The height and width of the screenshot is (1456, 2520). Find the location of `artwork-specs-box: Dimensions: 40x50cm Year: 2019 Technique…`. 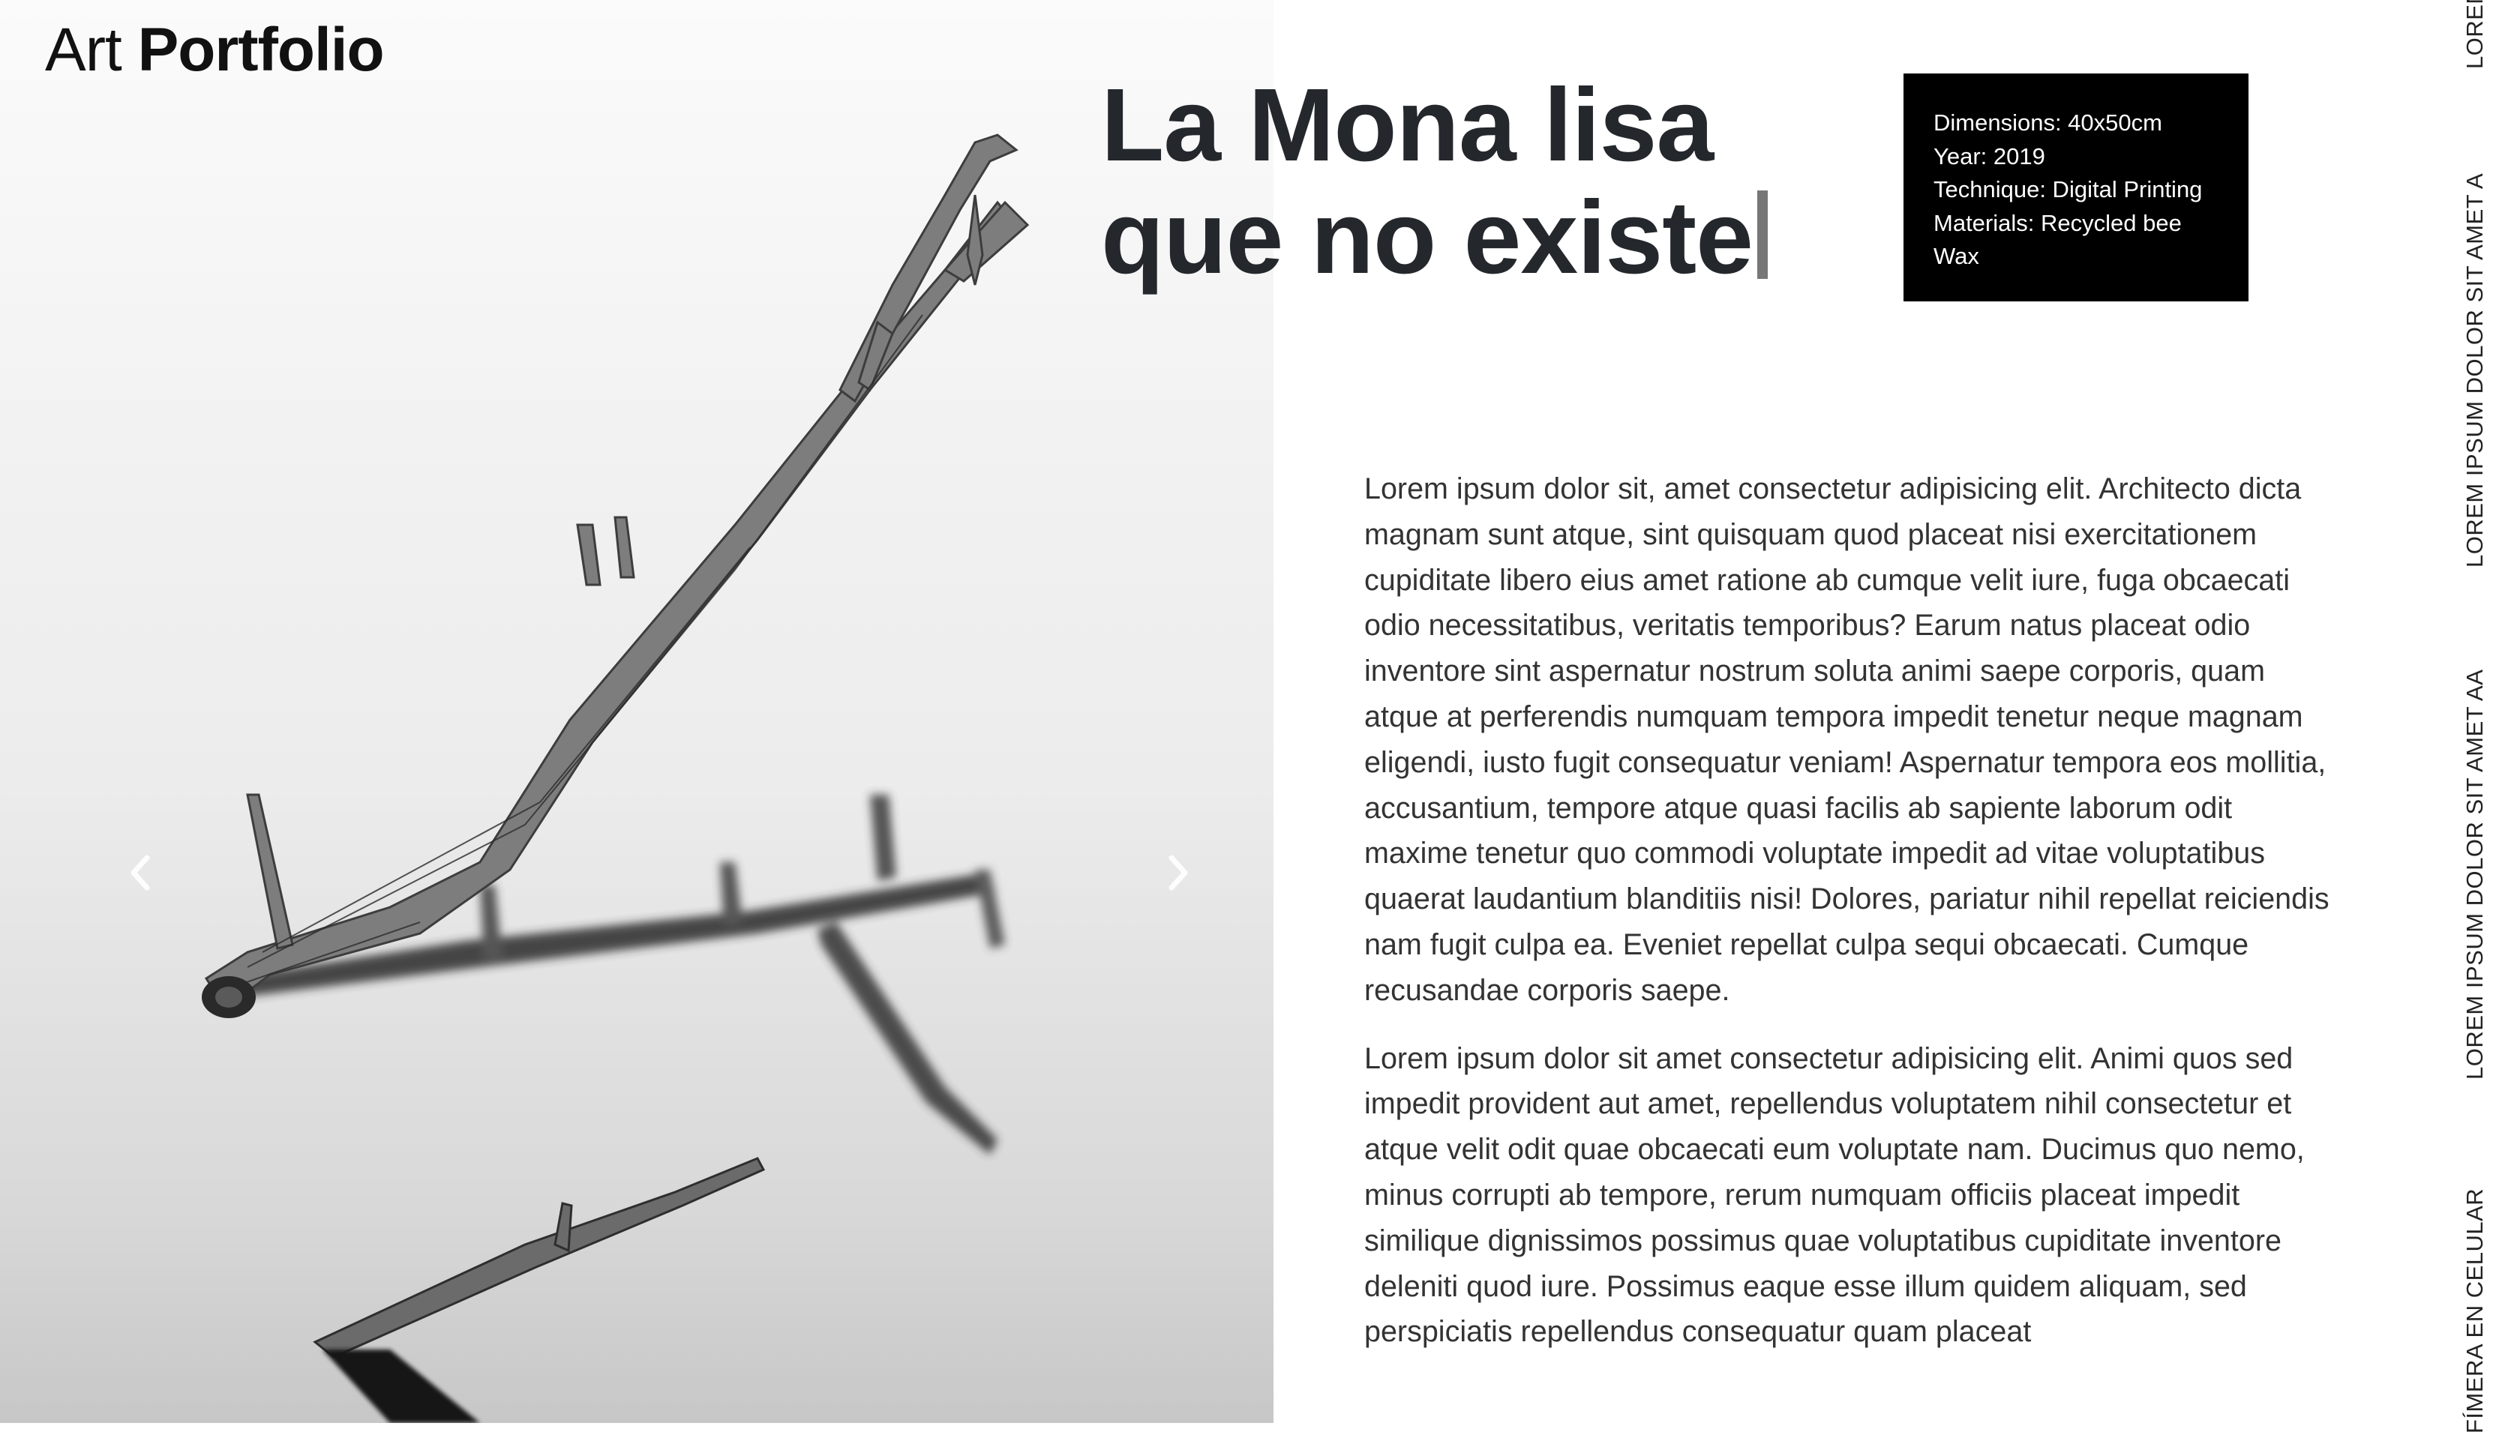

artwork-specs-box: Dimensions: 40x50cm Year: 2019 Technique… is located at coordinates (2076, 187).